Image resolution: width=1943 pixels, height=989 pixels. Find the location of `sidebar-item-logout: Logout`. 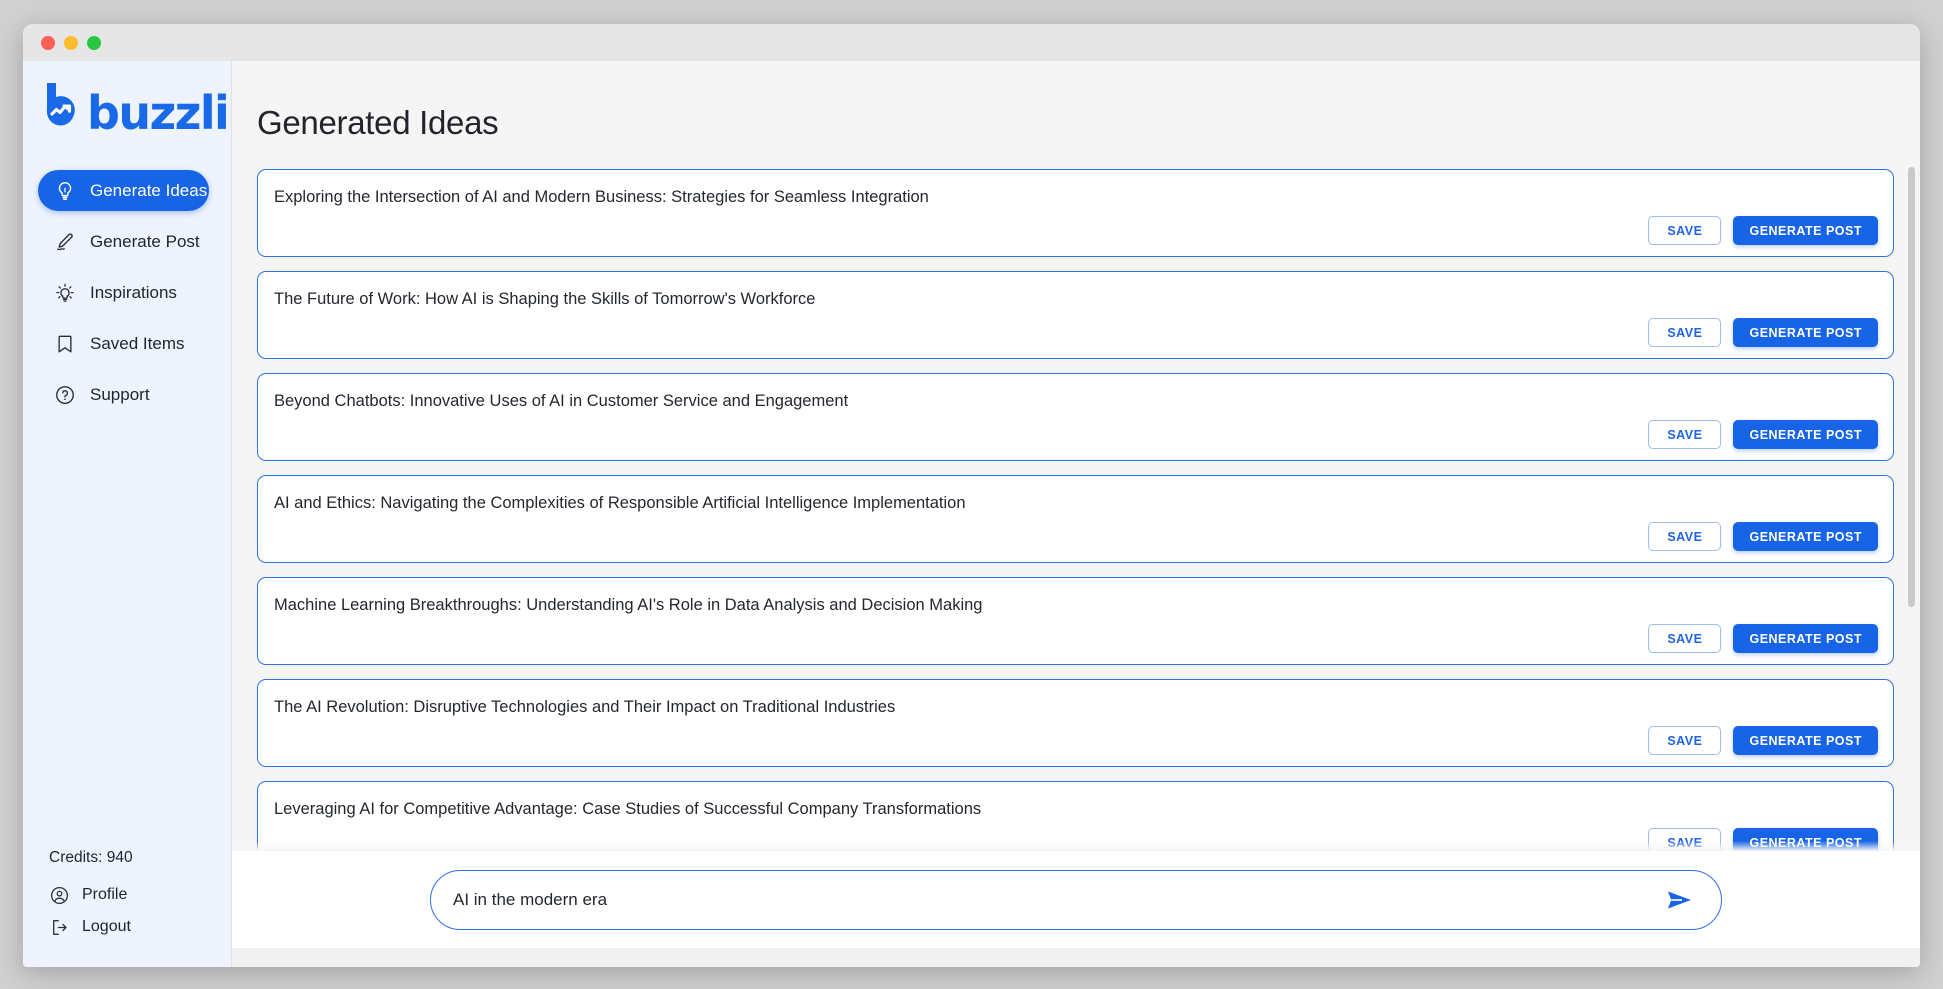

sidebar-item-logout: Logout is located at coordinates (140, 927).